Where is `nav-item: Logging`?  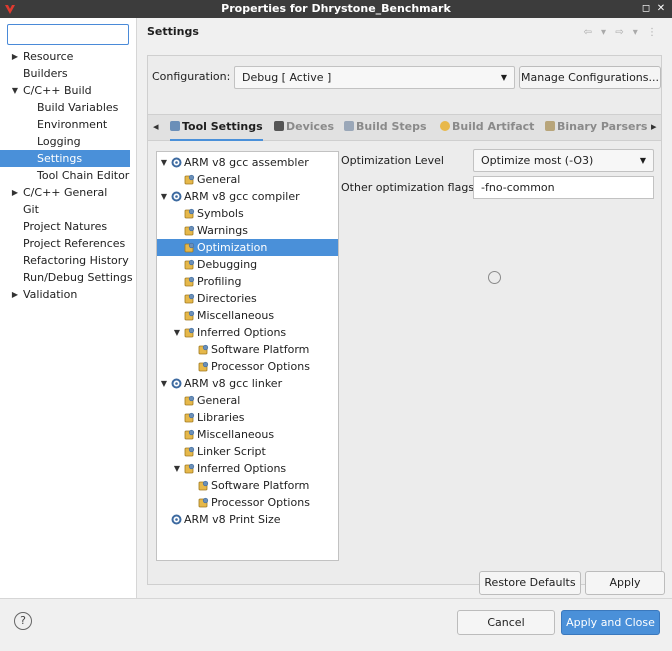 nav-item: Logging is located at coordinates (68, 141).